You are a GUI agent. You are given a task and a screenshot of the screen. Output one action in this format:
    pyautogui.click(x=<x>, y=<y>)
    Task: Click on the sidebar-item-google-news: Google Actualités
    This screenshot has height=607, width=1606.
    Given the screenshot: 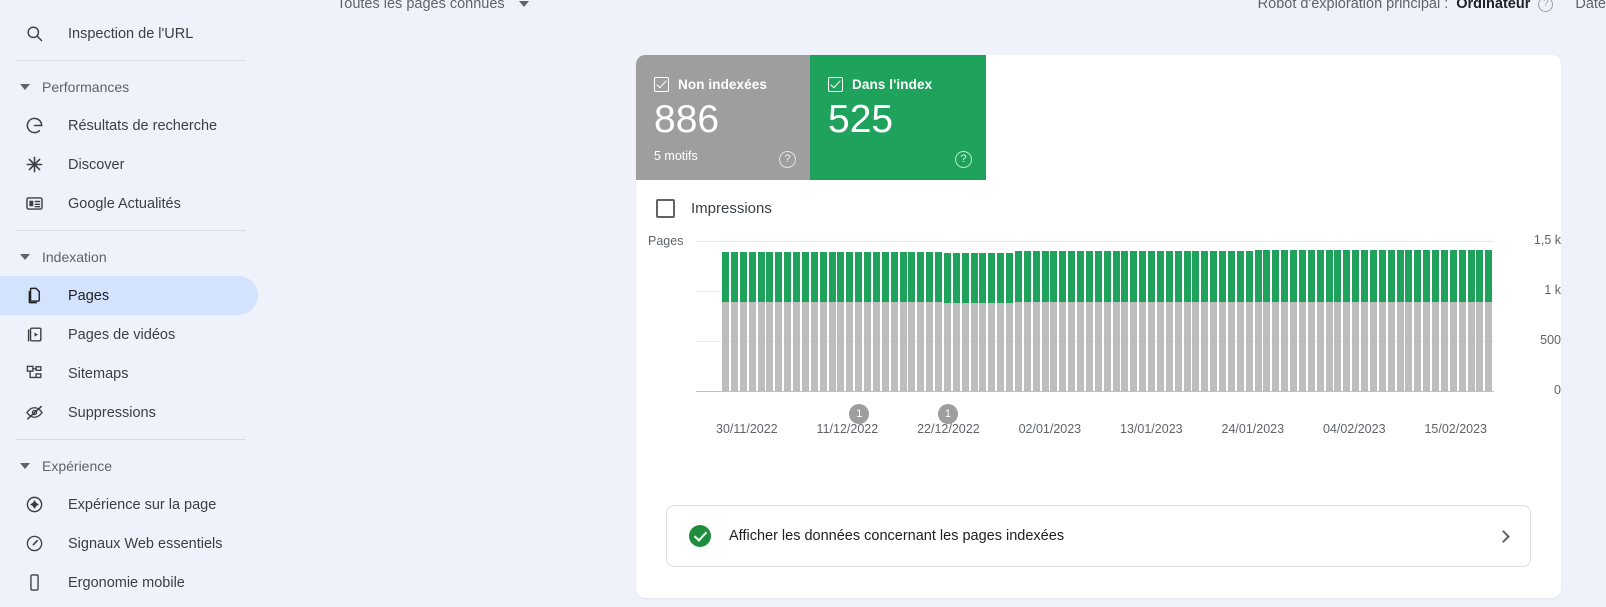 What is the action you would take?
    pyautogui.click(x=129, y=203)
    